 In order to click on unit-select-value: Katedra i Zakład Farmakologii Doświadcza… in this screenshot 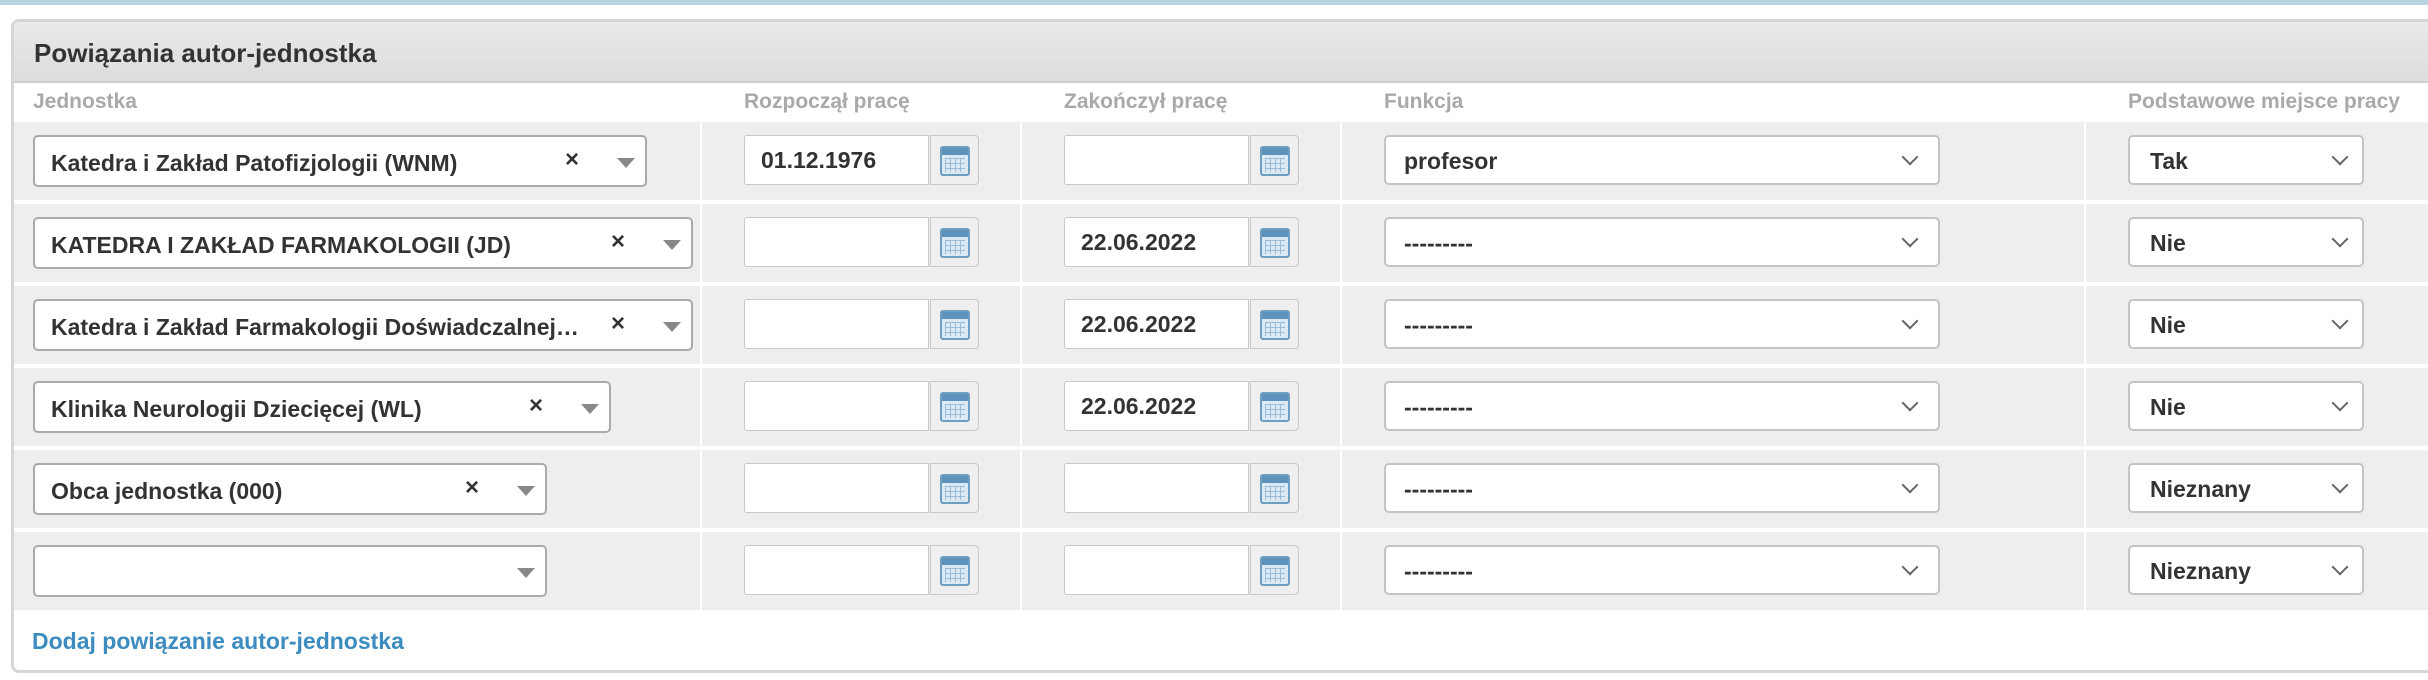, I will do `click(315, 327)`.